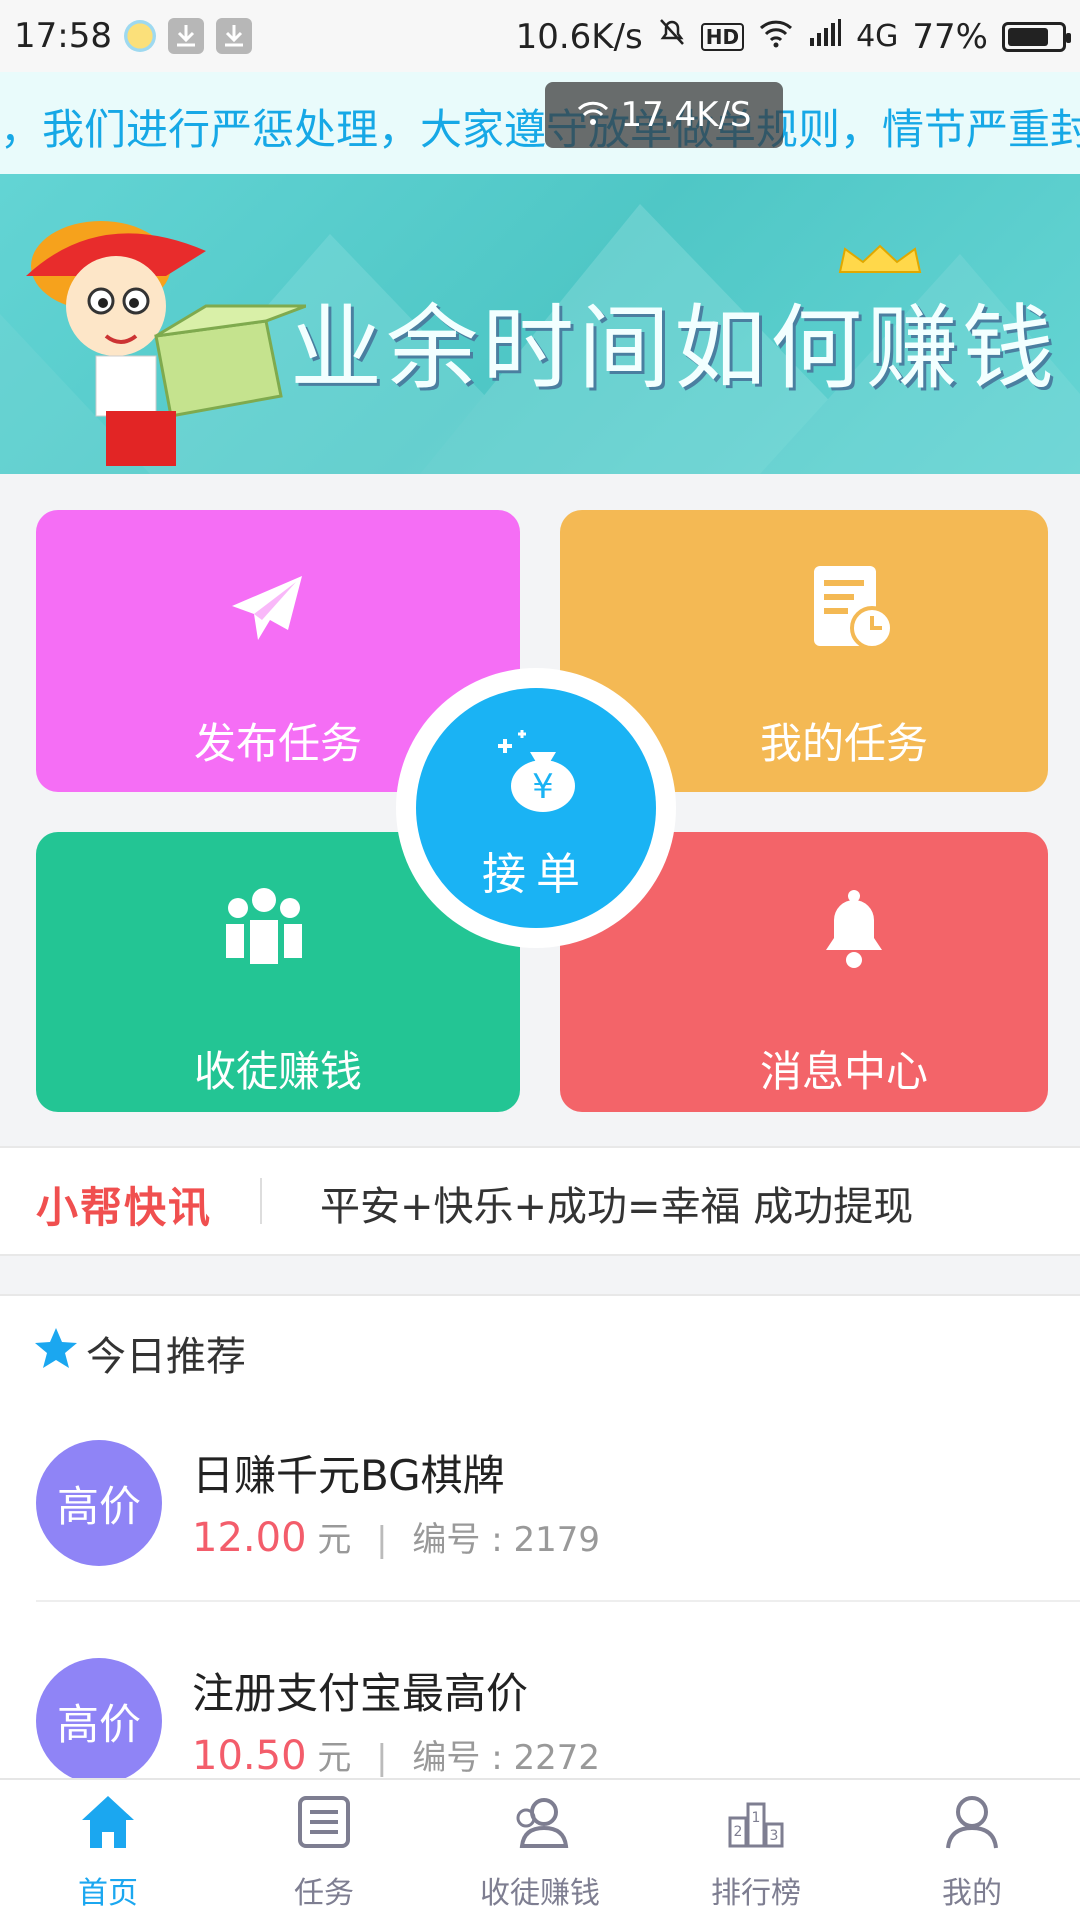  Describe the element at coordinates (267, 608) in the screenshot. I see `paper-plane-icon` at that location.